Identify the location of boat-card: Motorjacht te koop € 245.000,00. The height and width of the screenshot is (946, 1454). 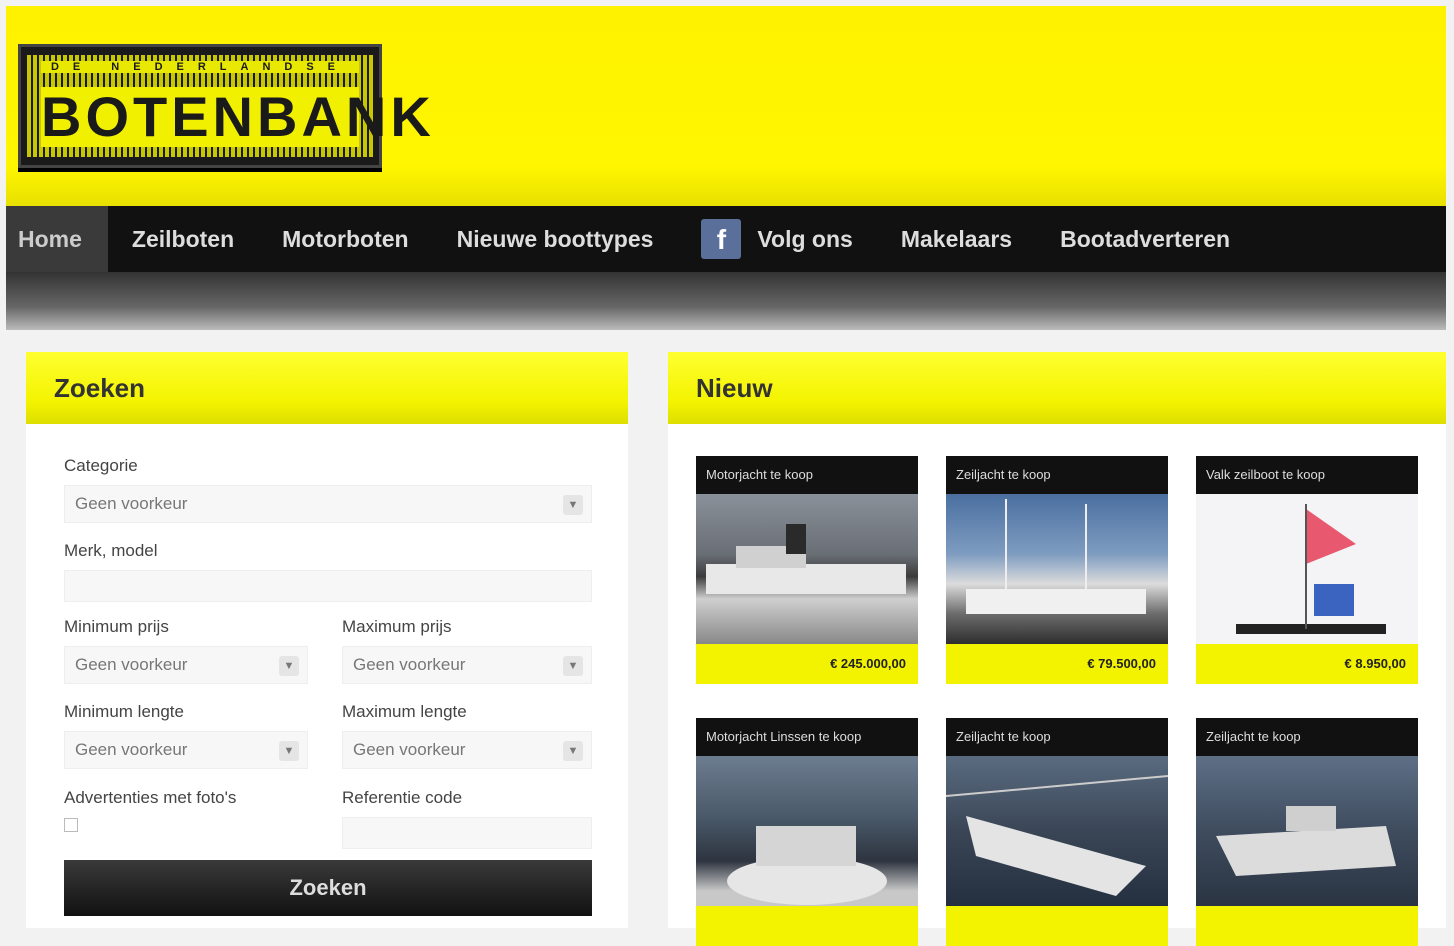
(807, 570).